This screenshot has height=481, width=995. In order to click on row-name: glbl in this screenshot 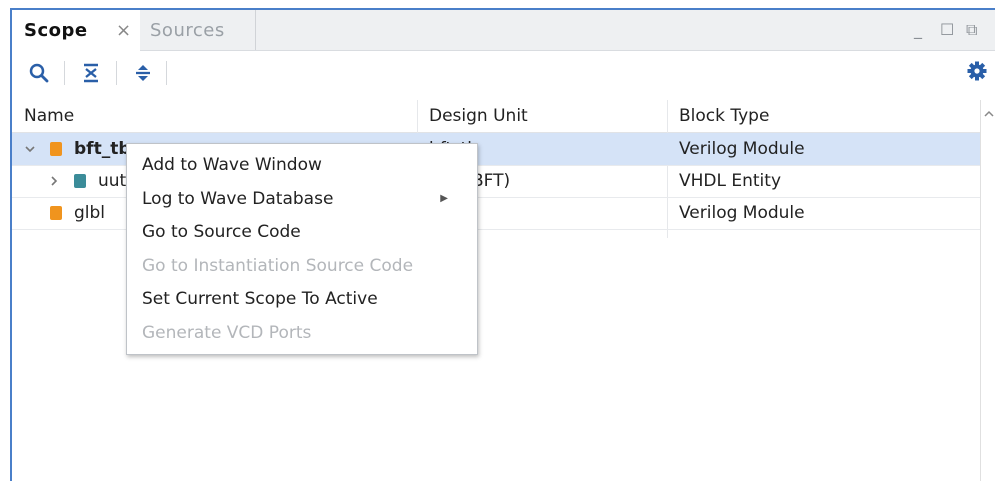, I will do `click(90, 213)`.